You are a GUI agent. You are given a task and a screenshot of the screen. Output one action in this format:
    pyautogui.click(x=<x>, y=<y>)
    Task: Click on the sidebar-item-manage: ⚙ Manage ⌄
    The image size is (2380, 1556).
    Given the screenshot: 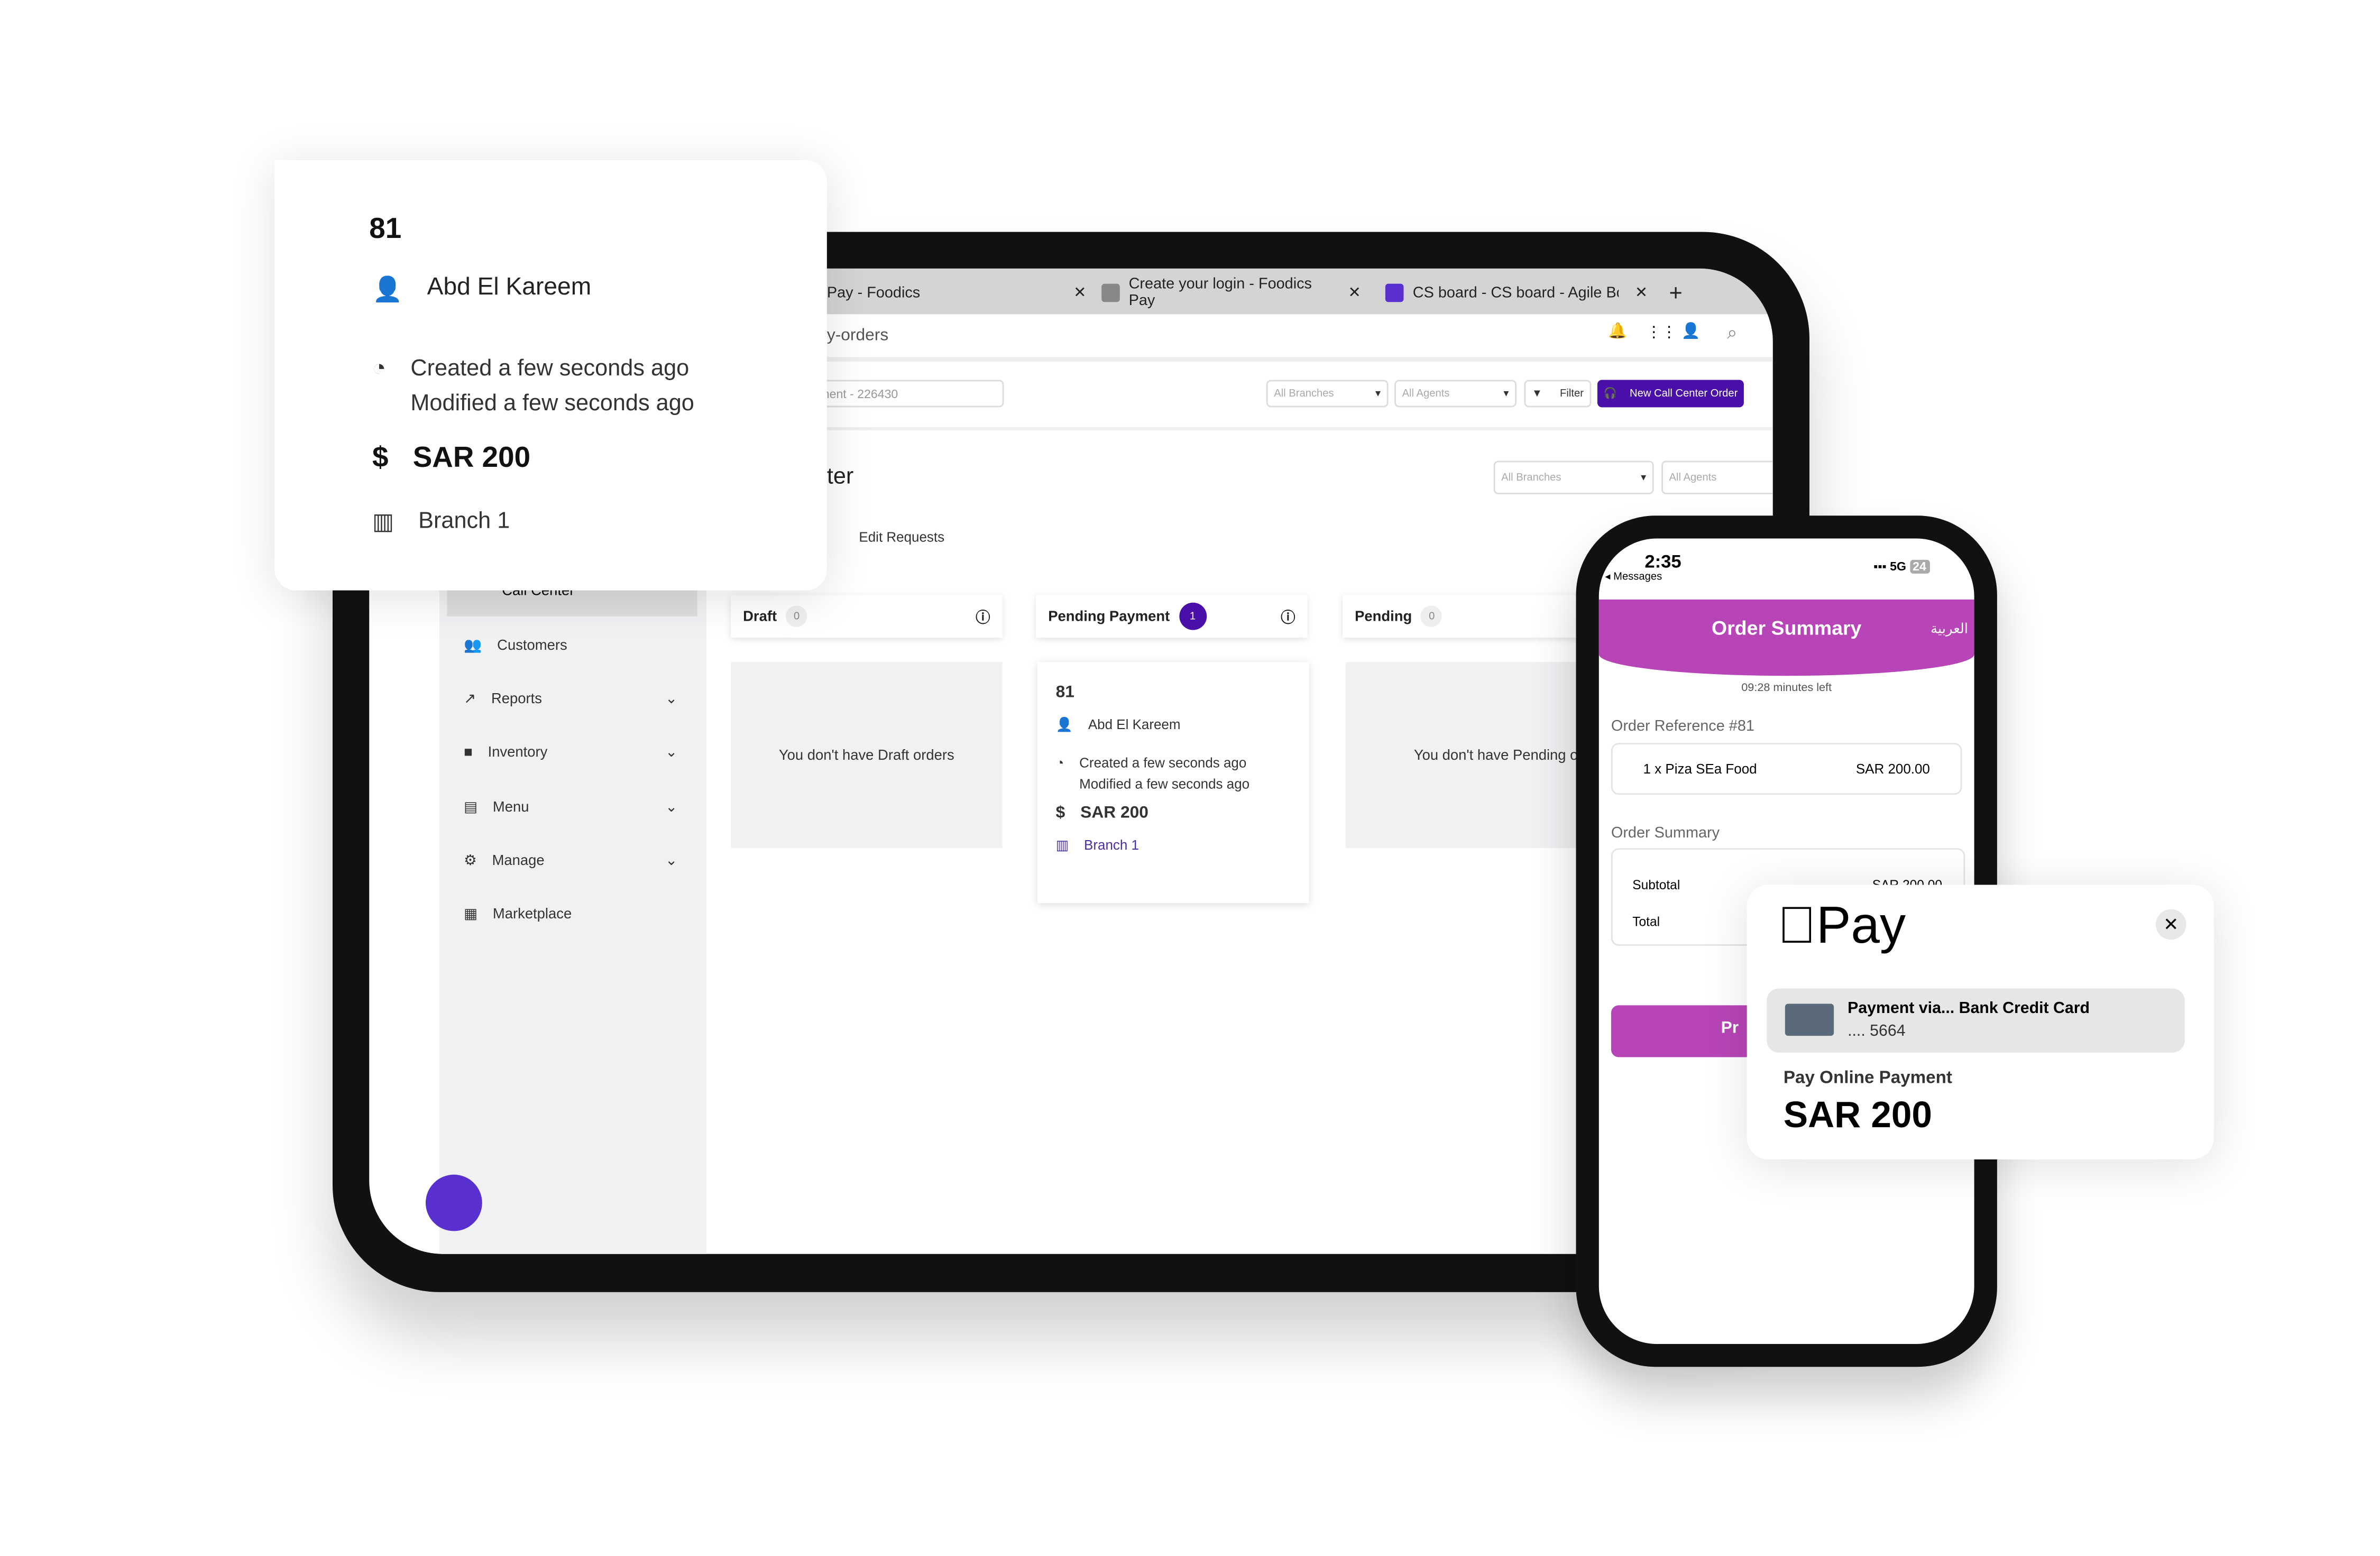 What is the action you would take?
    pyautogui.click(x=570, y=860)
    